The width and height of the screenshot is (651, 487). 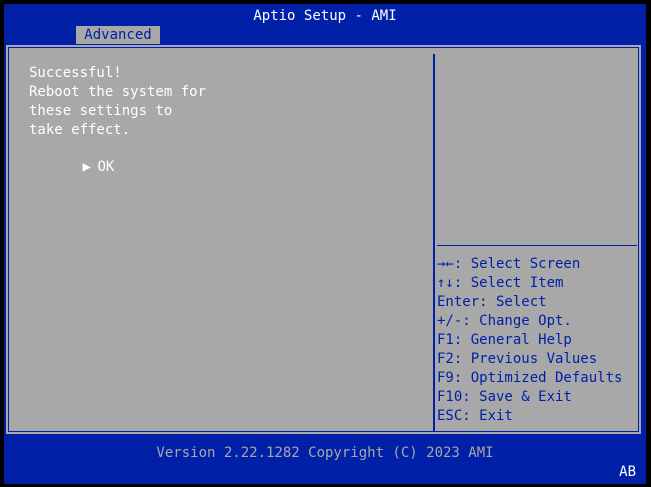 What do you see at coordinates (106, 167) in the screenshot?
I see `ok-label: OK` at bounding box center [106, 167].